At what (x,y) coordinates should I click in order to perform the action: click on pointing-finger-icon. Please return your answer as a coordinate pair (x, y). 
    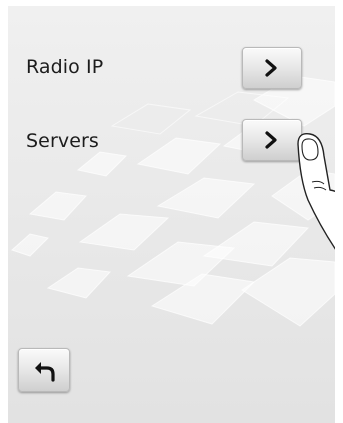
    Looking at the image, I should click on (316, 191).